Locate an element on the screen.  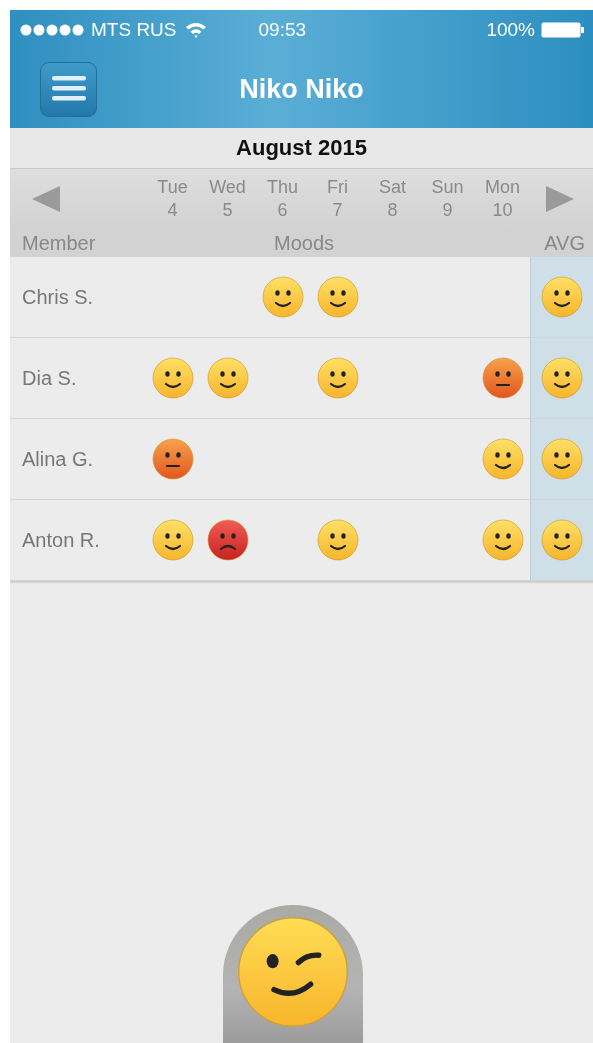
menu-button is located at coordinates (68, 89).